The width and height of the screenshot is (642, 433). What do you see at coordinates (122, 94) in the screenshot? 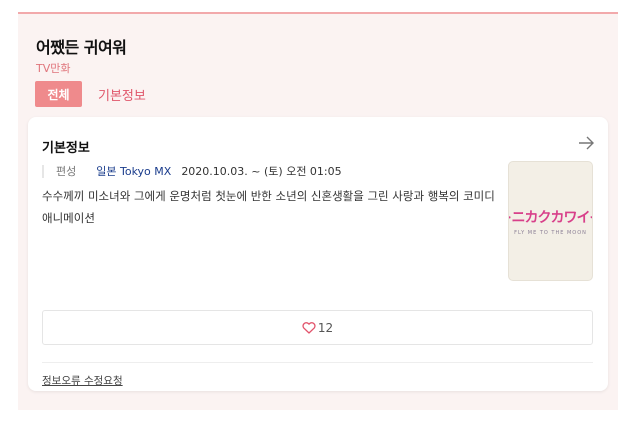
I see `tab-basic-info: 기본정보` at bounding box center [122, 94].